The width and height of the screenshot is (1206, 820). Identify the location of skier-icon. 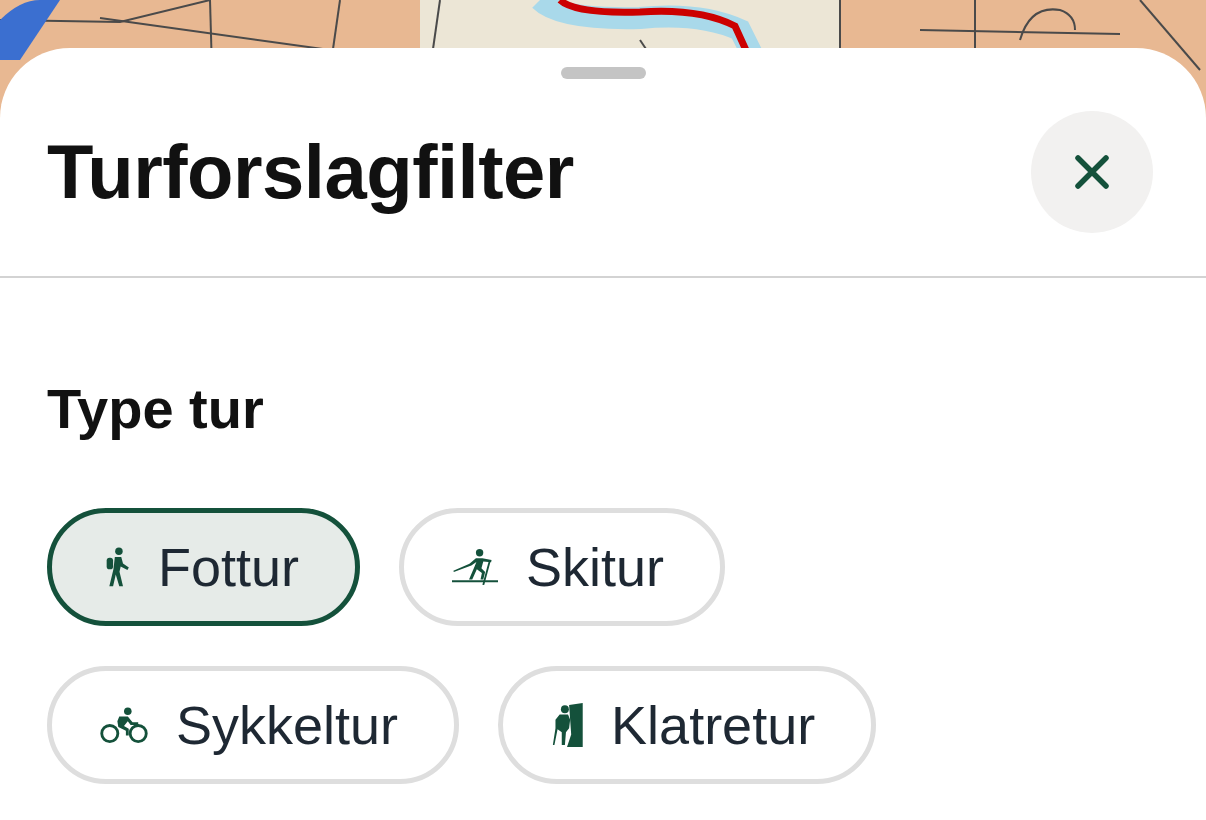
(475, 567).